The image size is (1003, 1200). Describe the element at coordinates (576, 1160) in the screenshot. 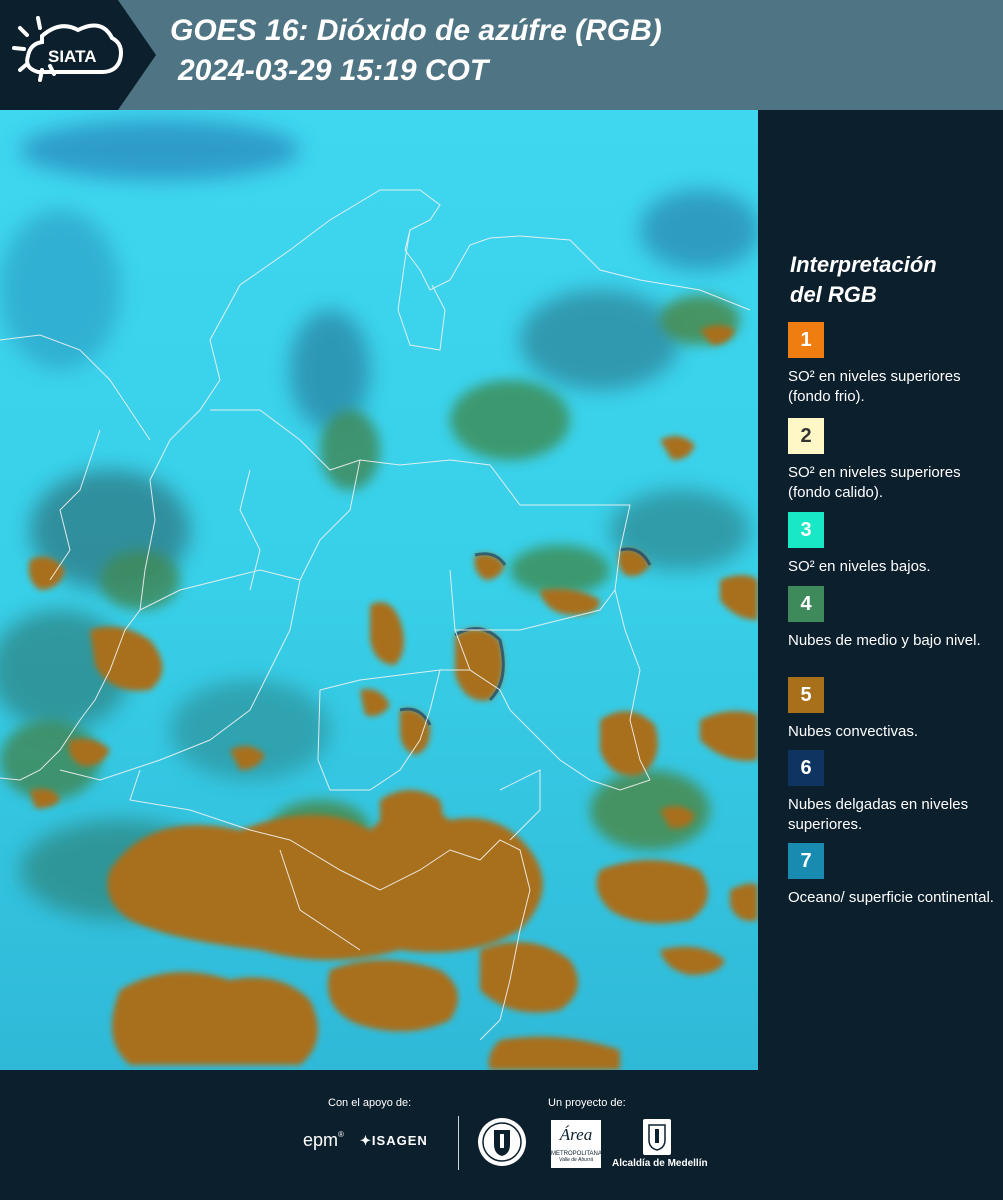

I see `area-sub2: Valle de Aburrá` at that location.